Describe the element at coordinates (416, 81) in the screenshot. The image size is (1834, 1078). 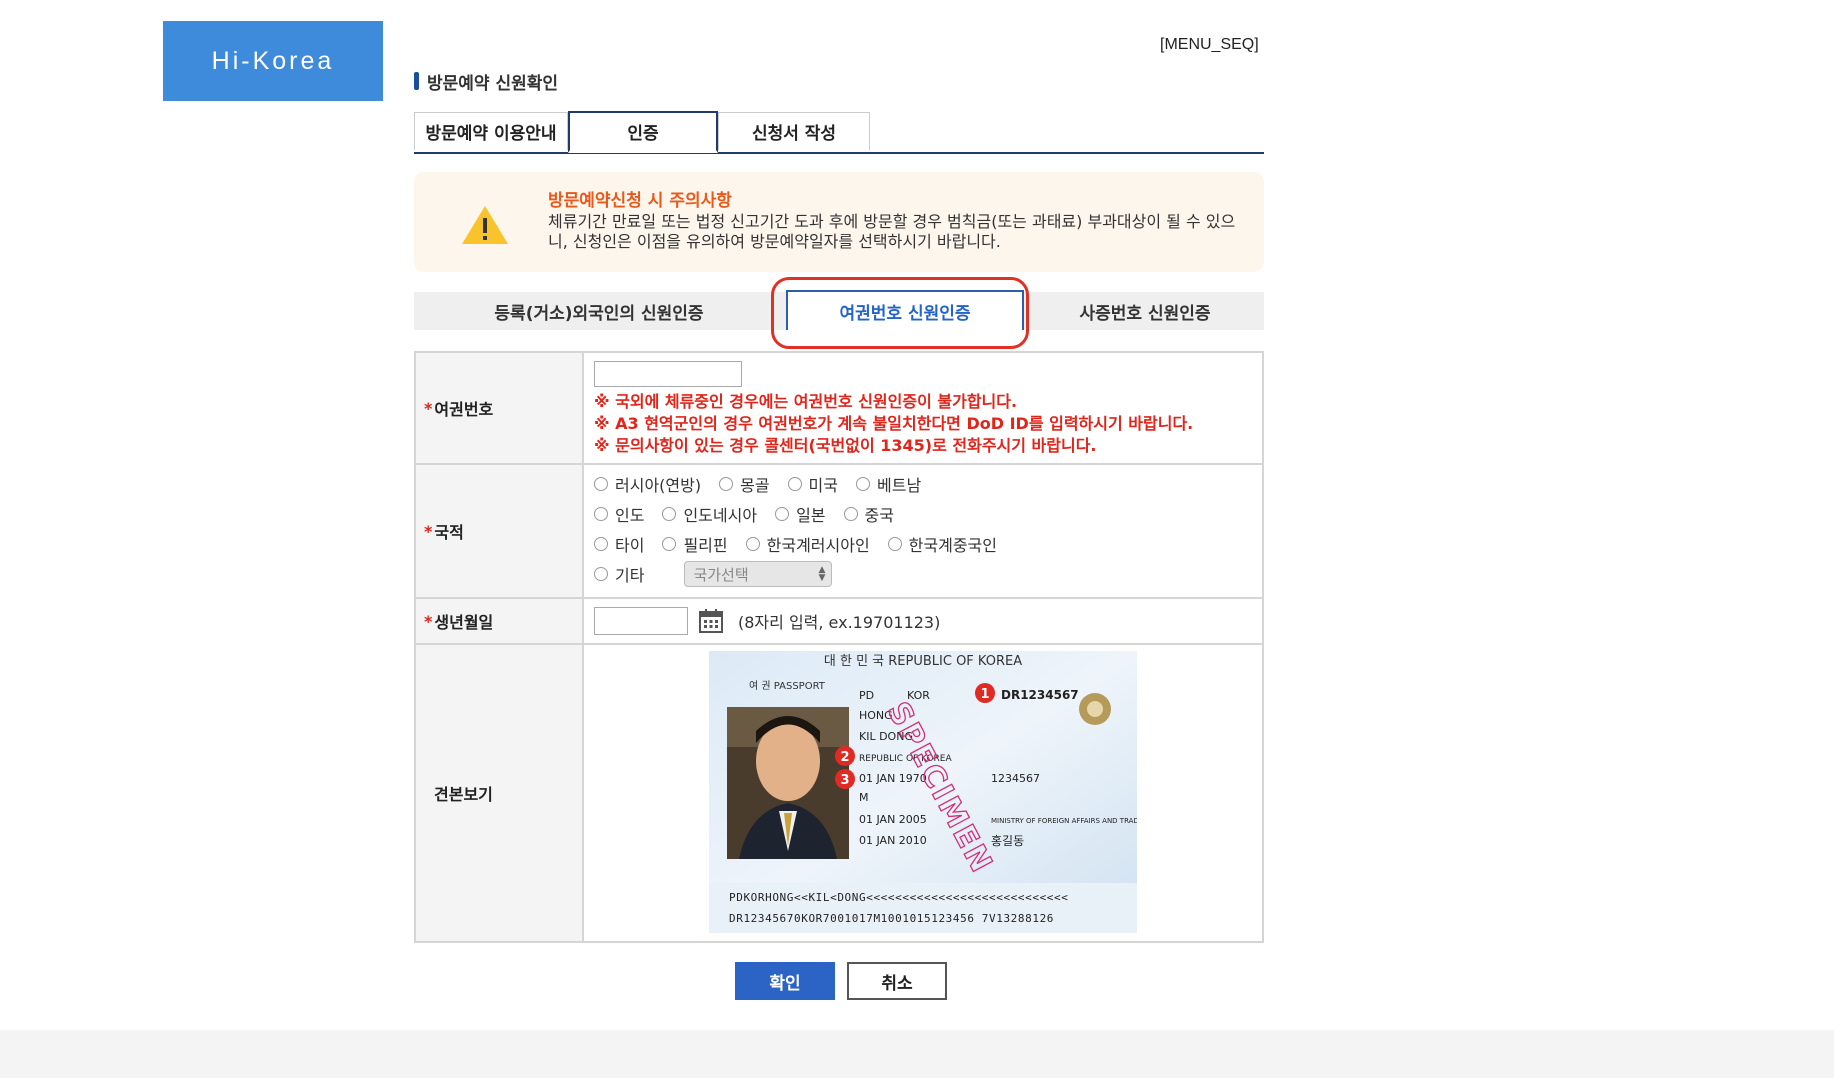
I see `title-bar-icon` at that location.